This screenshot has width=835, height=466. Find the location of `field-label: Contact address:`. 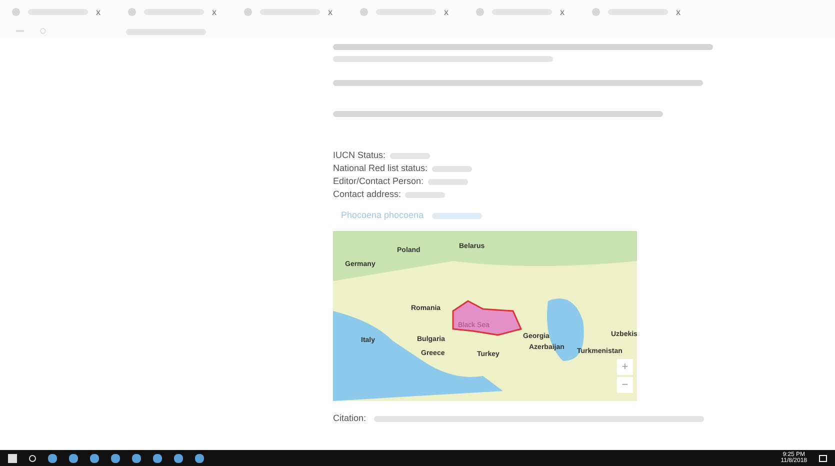

field-label: Contact address: is located at coordinates (367, 194).